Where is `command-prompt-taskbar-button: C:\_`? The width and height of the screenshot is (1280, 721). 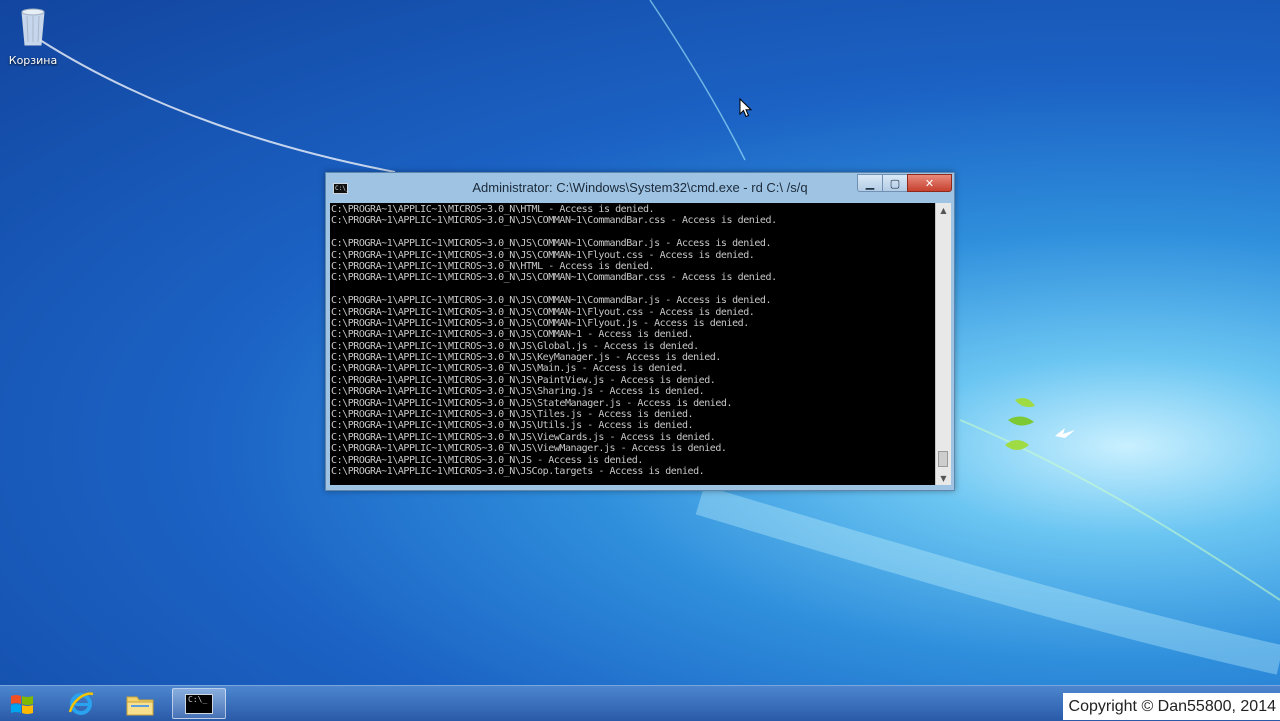
command-prompt-taskbar-button: C:\_ is located at coordinates (199, 703).